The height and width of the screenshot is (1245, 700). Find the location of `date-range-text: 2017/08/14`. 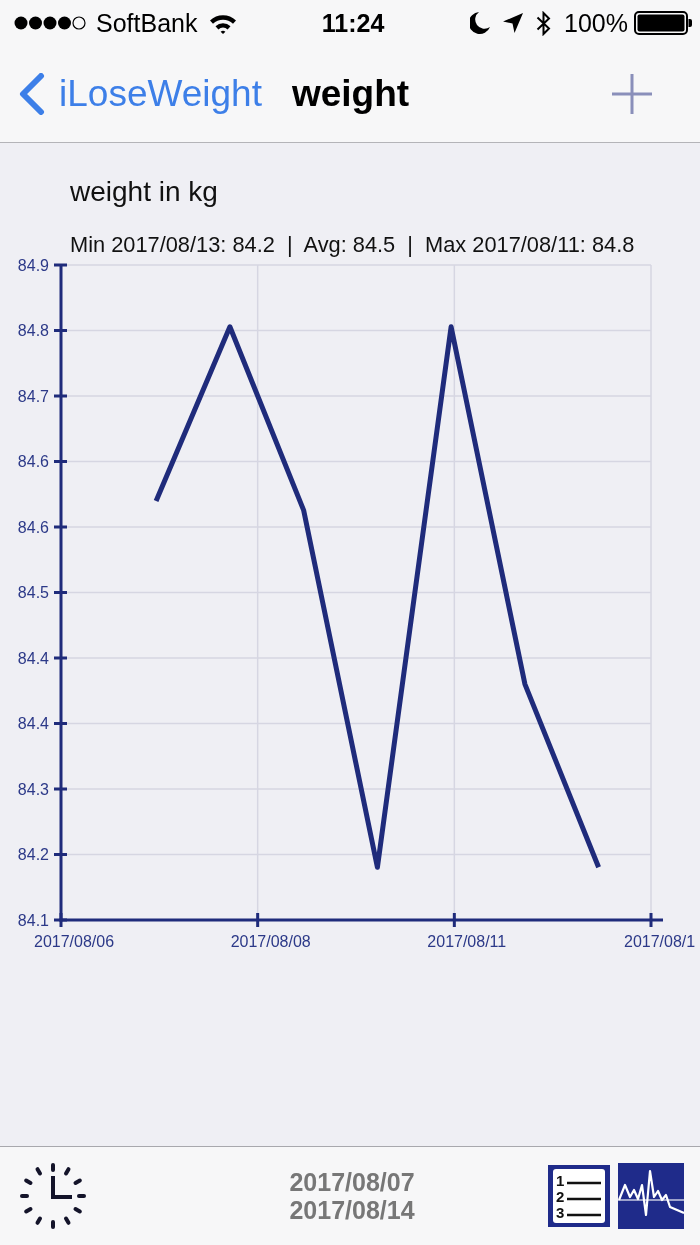

date-range-text: 2017/08/14 is located at coordinates (352, 1210).